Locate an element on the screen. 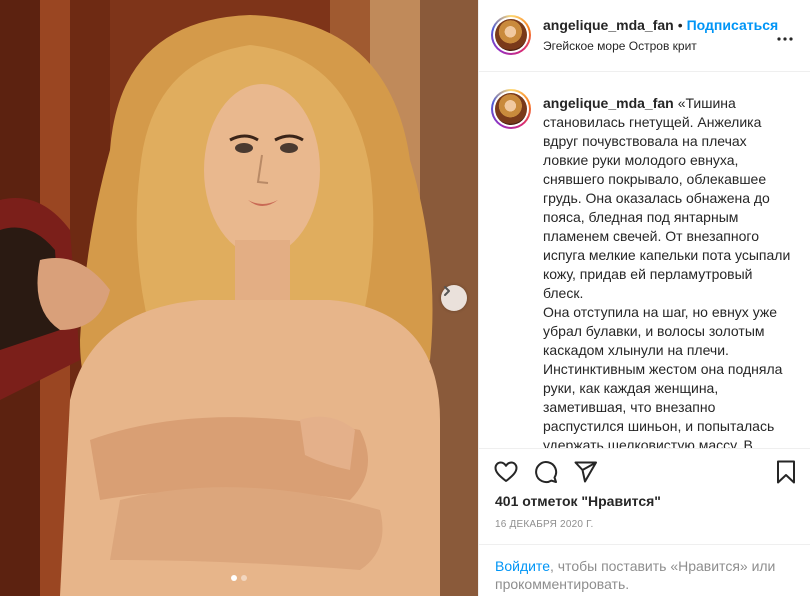  heart-icon is located at coordinates (506, 471).